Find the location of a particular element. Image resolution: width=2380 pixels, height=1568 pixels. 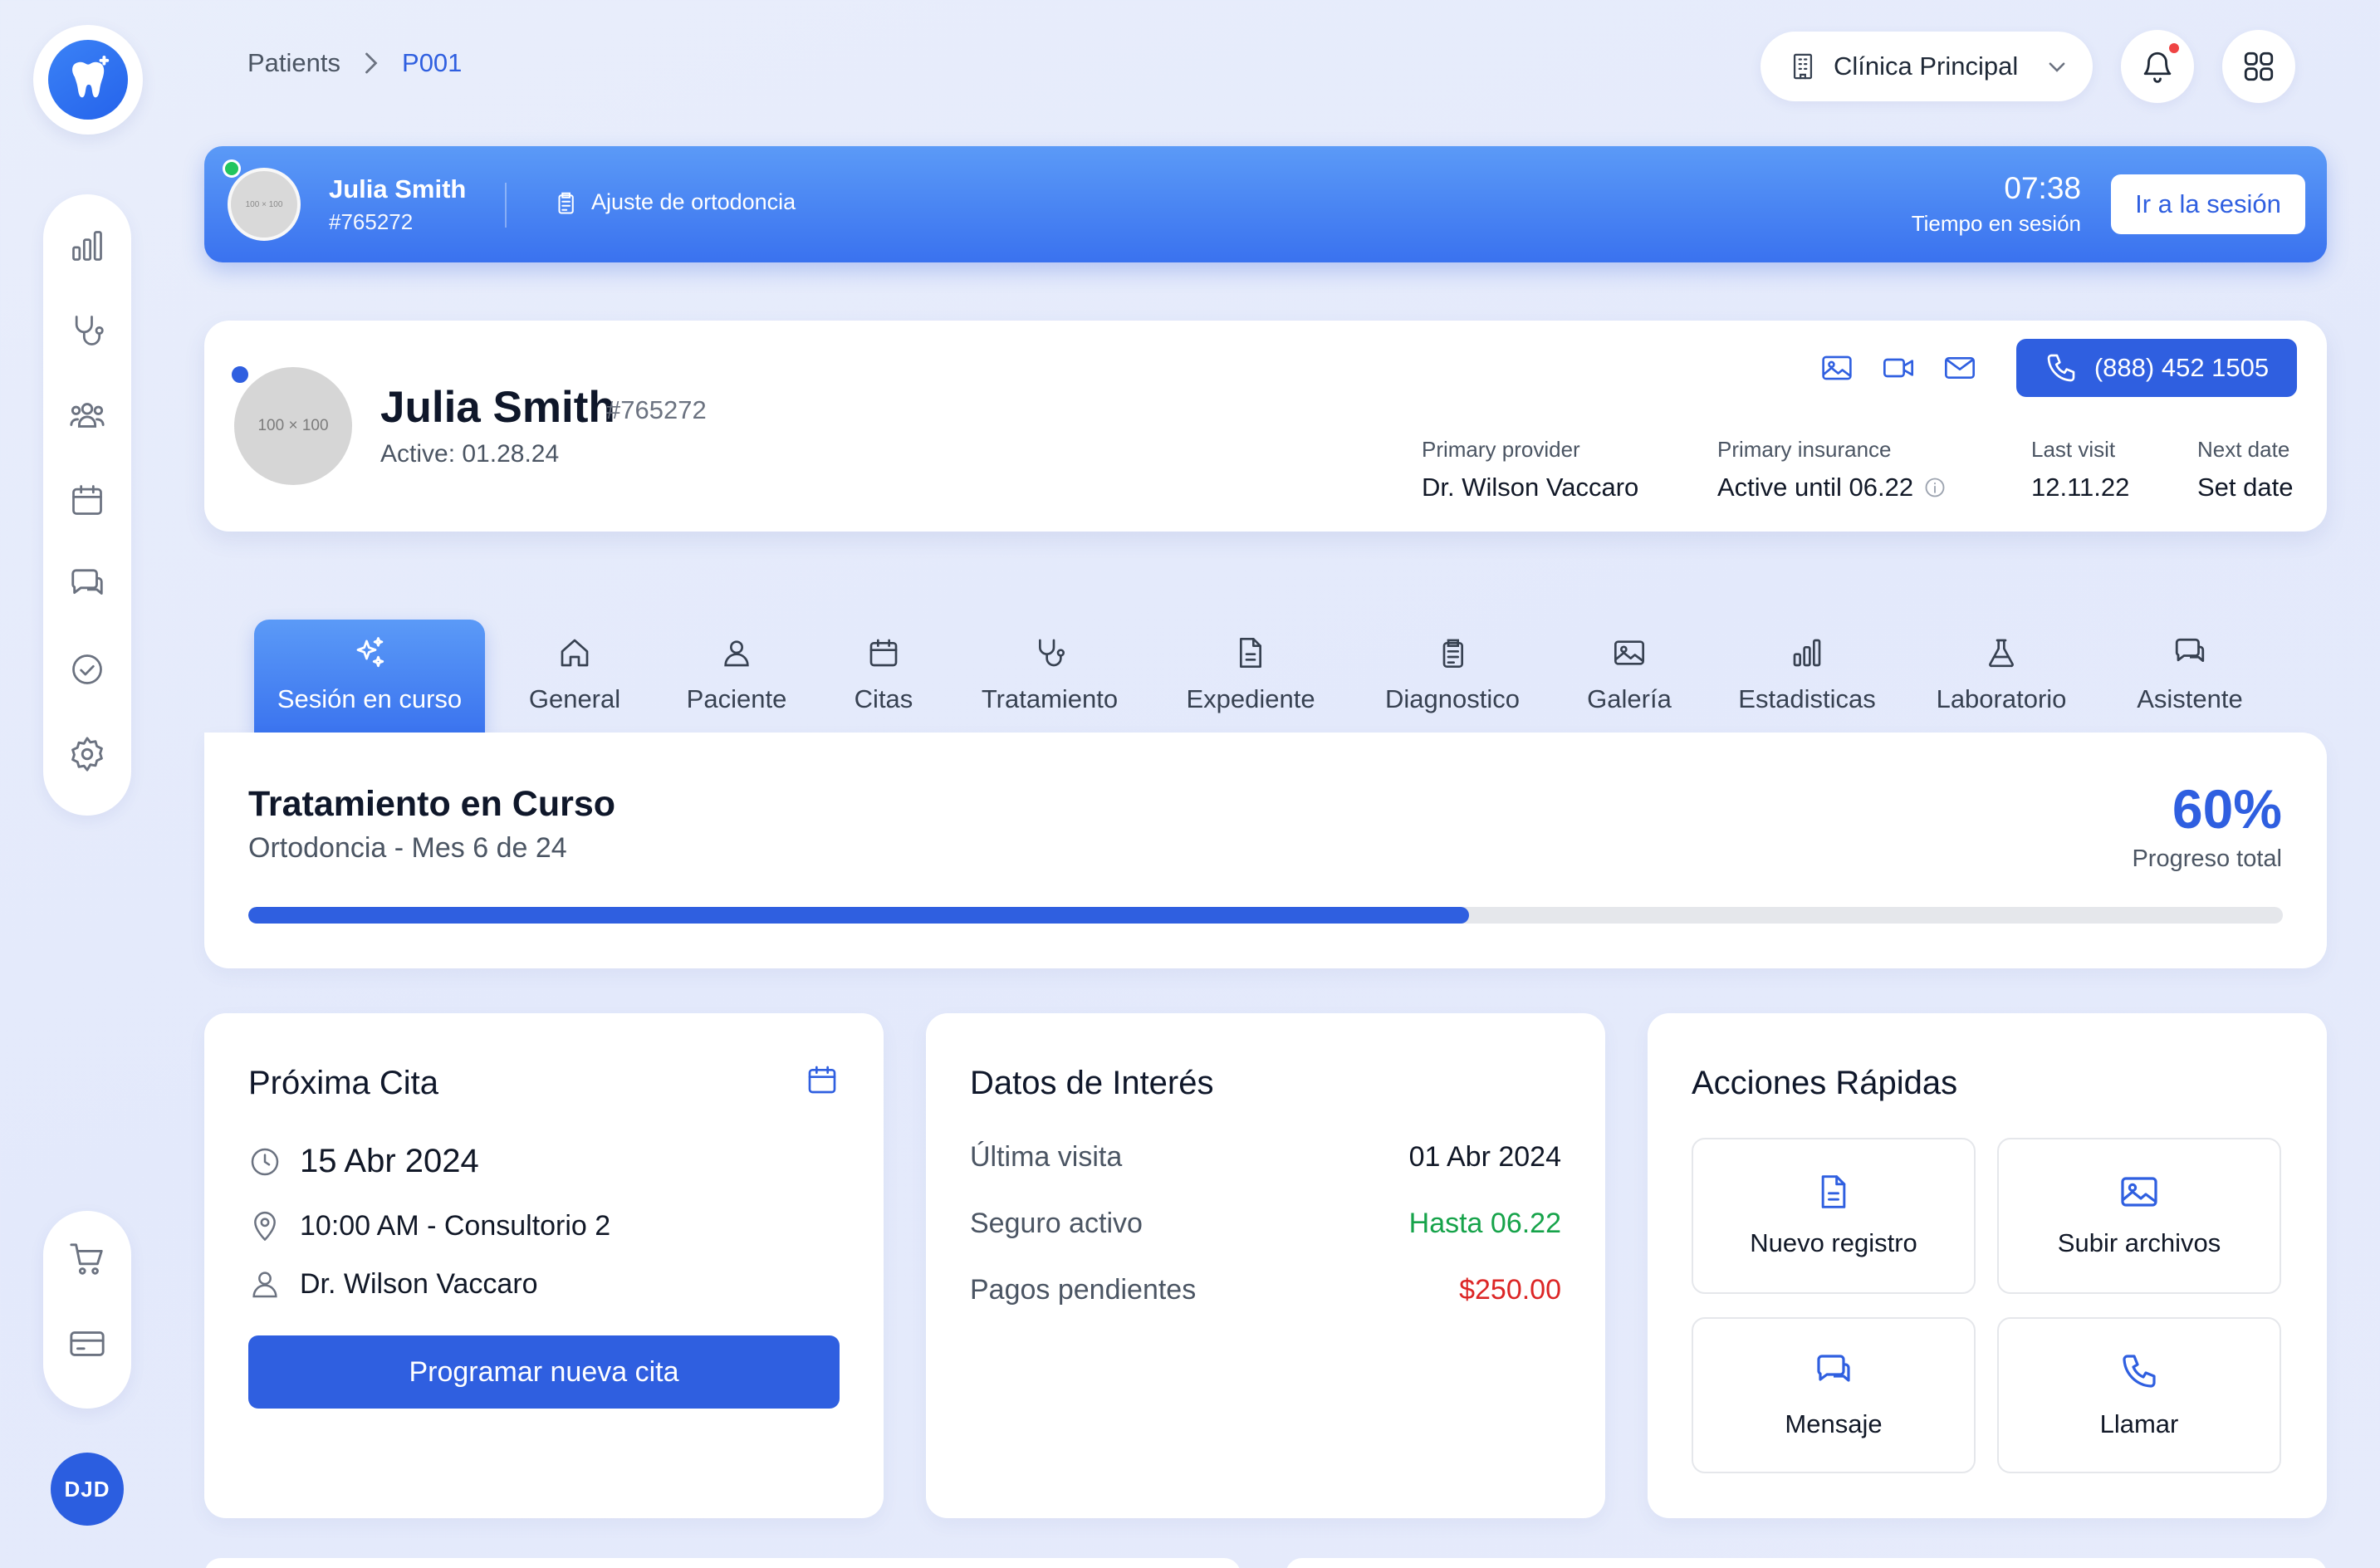

user-avatar: DJD is located at coordinates (87, 1489).